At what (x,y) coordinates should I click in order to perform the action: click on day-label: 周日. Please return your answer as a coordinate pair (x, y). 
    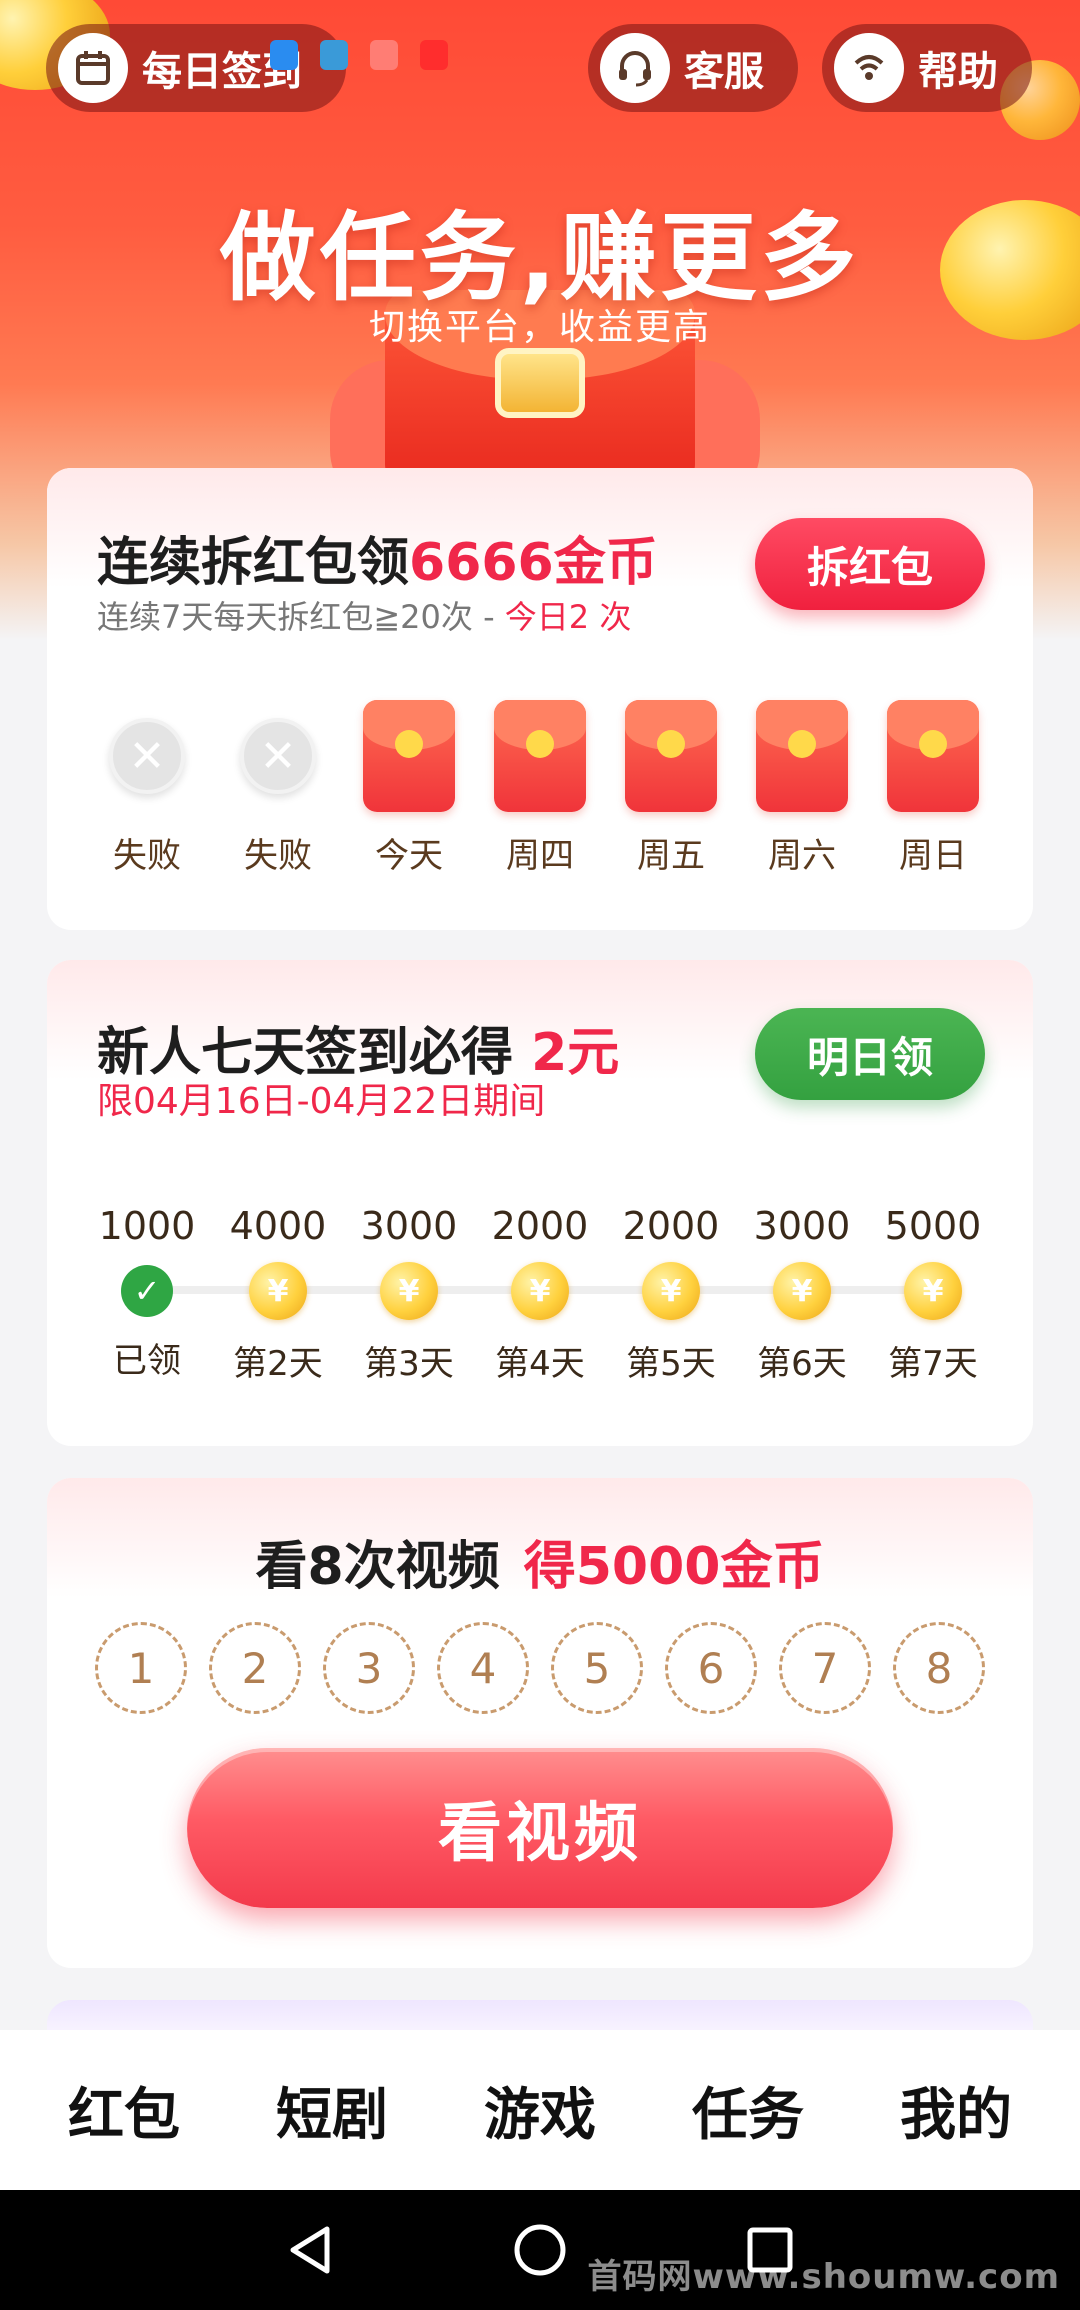
    Looking at the image, I should click on (933, 856).